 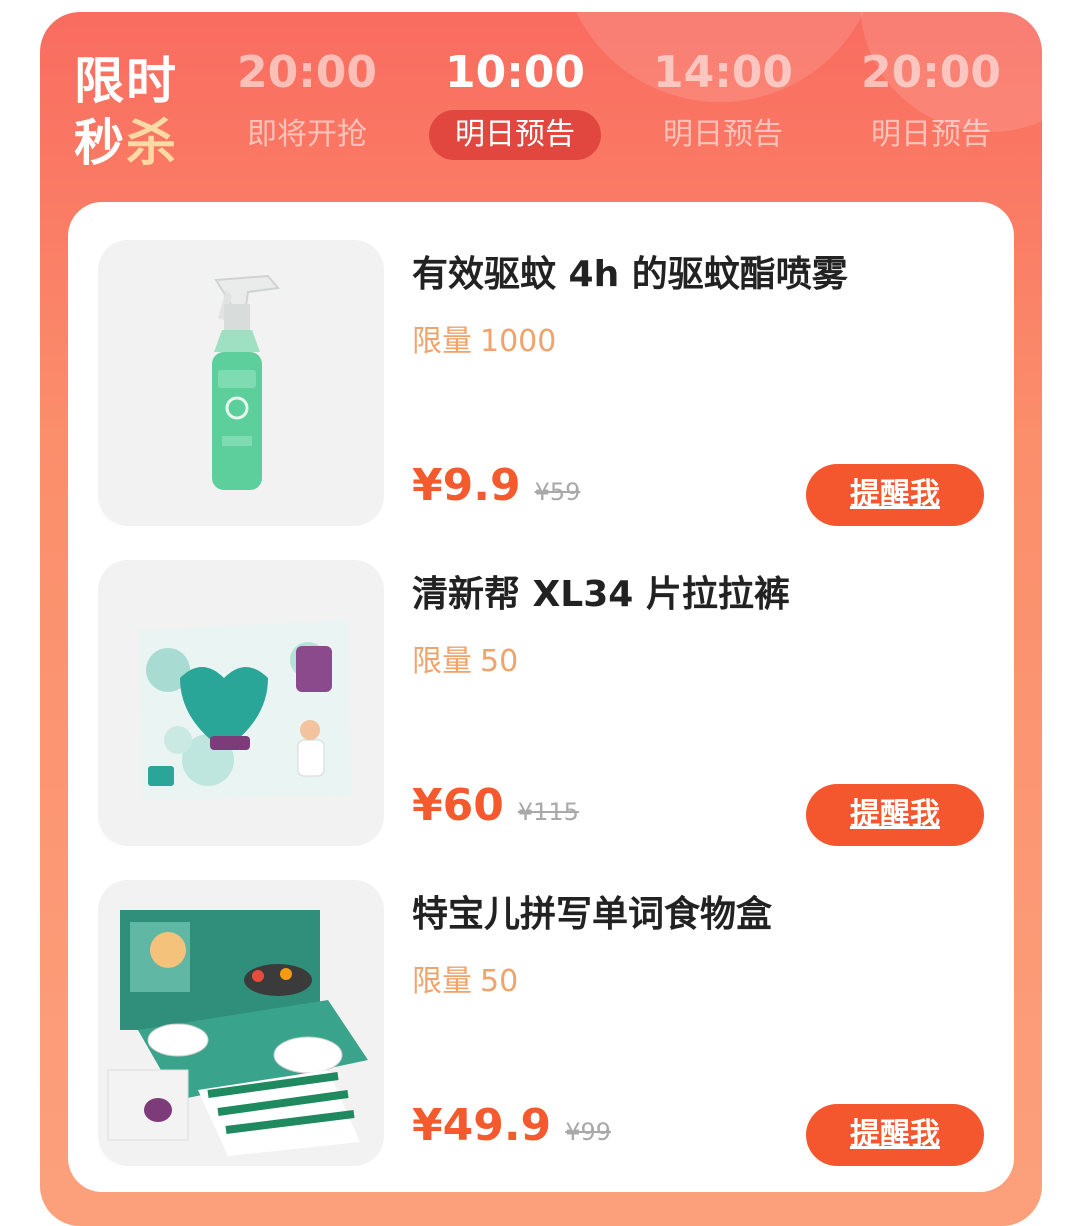 What do you see at coordinates (515, 101) in the screenshot?
I see `tab-session-2: 10:00 明日预告` at bounding box center [515, 101].